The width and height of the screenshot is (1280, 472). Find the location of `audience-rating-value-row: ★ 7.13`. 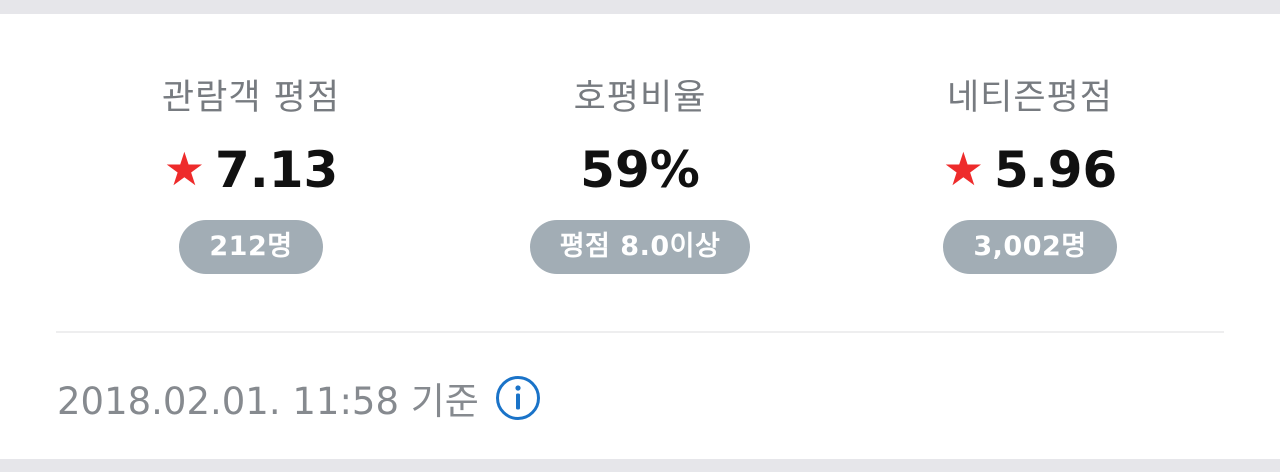

audience-rating-value-row: ★ 7.13 is located at coordinates (251, 170).